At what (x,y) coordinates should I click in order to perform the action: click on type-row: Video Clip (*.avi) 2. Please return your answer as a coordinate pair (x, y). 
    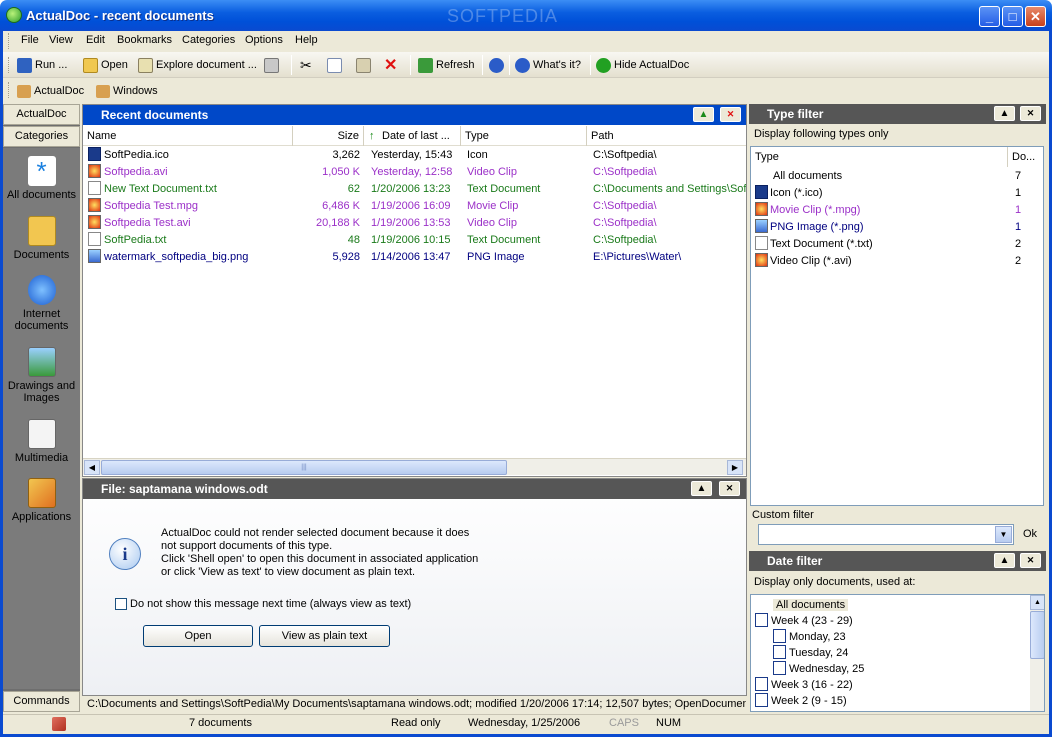
    Looking at the image, I should click on (897, 261).